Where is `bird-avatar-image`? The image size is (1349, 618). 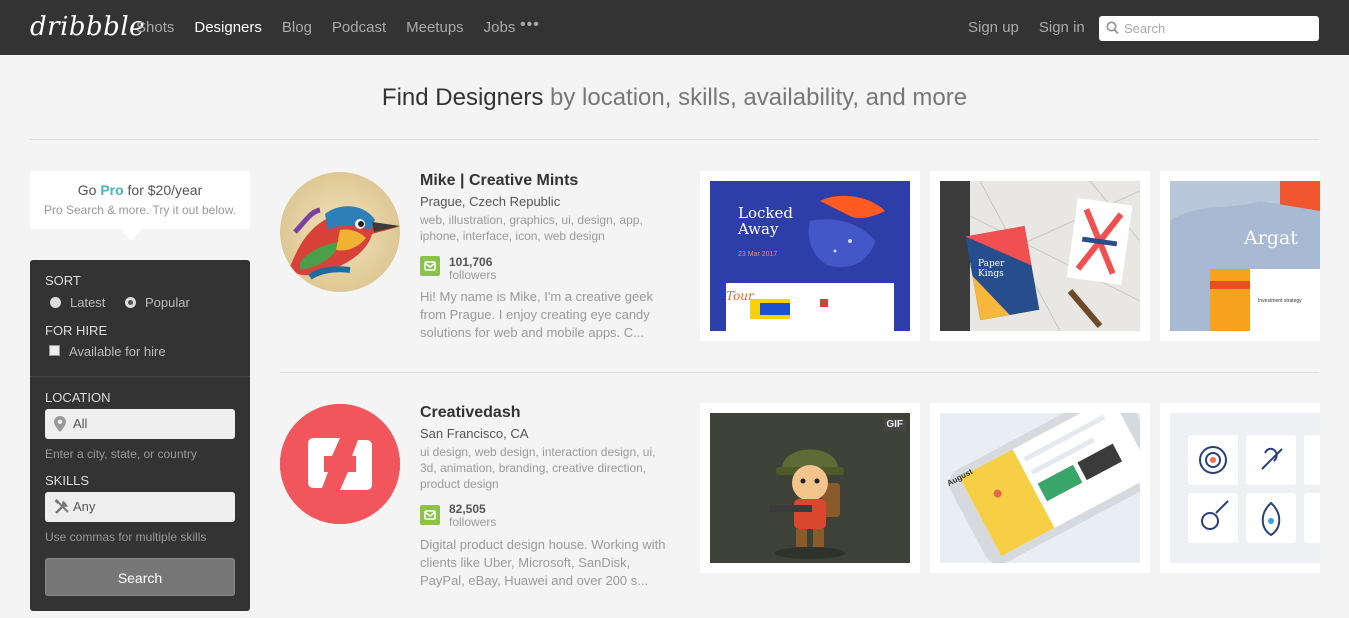
bird-avatar-image is located at coordinates (340, 232).